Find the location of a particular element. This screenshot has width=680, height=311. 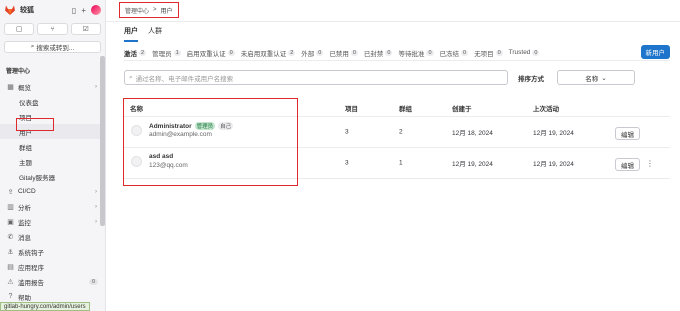

search-row: ⌕ 通过名称、电子邮件或用户名搜索 排序方式 名称 ⌄ is located at coordinates (397, 77).